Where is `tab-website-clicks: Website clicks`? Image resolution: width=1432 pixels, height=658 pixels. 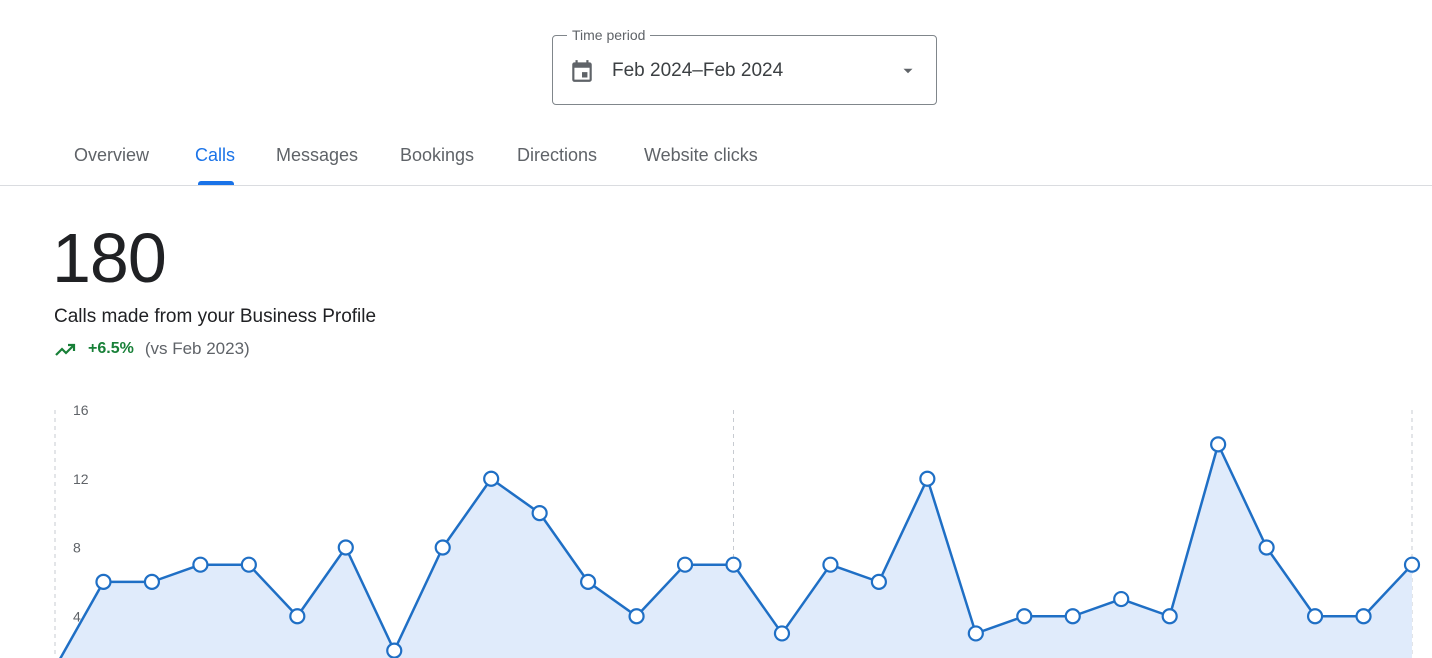 tab-website-clicks: Website clicks is located at coordinates (701, 155).